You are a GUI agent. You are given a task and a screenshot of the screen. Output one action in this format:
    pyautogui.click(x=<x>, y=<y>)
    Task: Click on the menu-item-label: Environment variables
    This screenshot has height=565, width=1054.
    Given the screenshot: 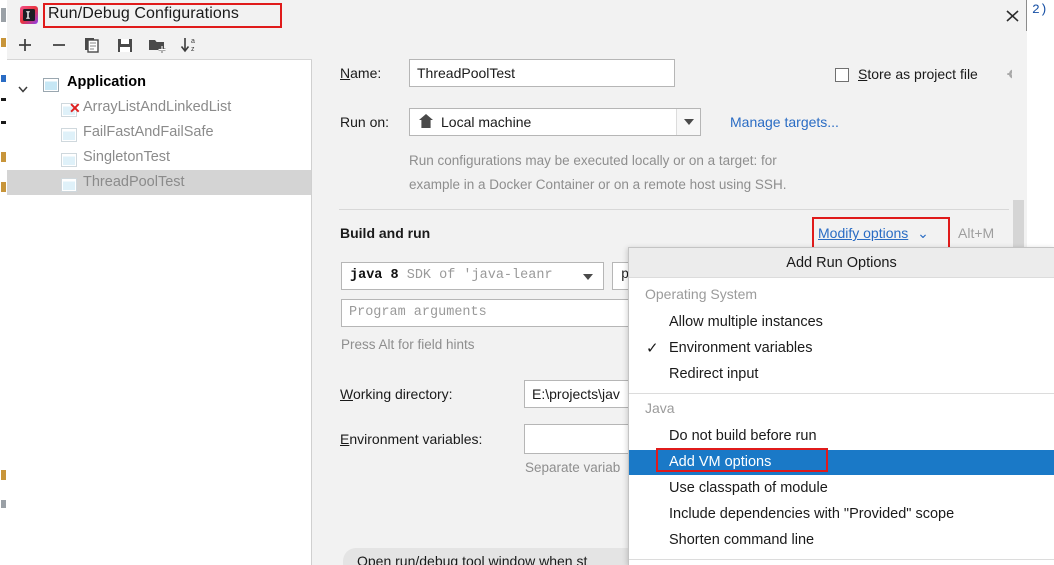 What is the action you would take?
    pyautogui.click(x=741, y=348)
    